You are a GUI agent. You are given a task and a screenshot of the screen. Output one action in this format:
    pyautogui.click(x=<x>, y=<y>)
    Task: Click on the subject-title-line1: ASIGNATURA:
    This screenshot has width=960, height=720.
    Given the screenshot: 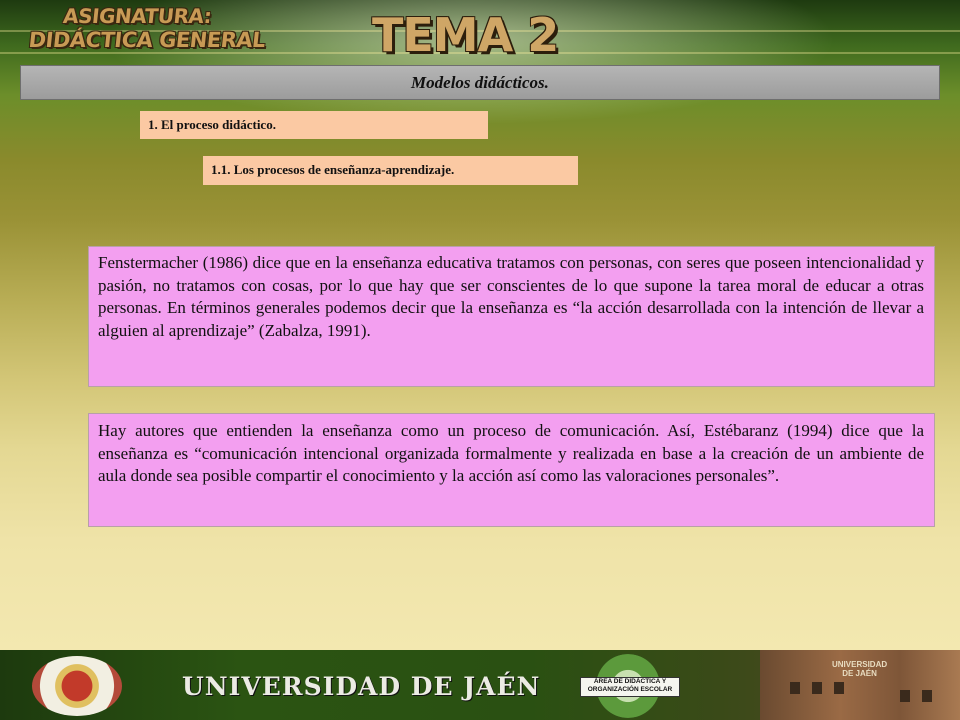 What is the action you would take?
    pyautogui.click(x=137, y=16)
    